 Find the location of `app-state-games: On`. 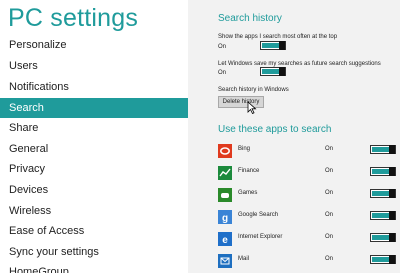

app-state-games: On is located at coordinates (329, 193).